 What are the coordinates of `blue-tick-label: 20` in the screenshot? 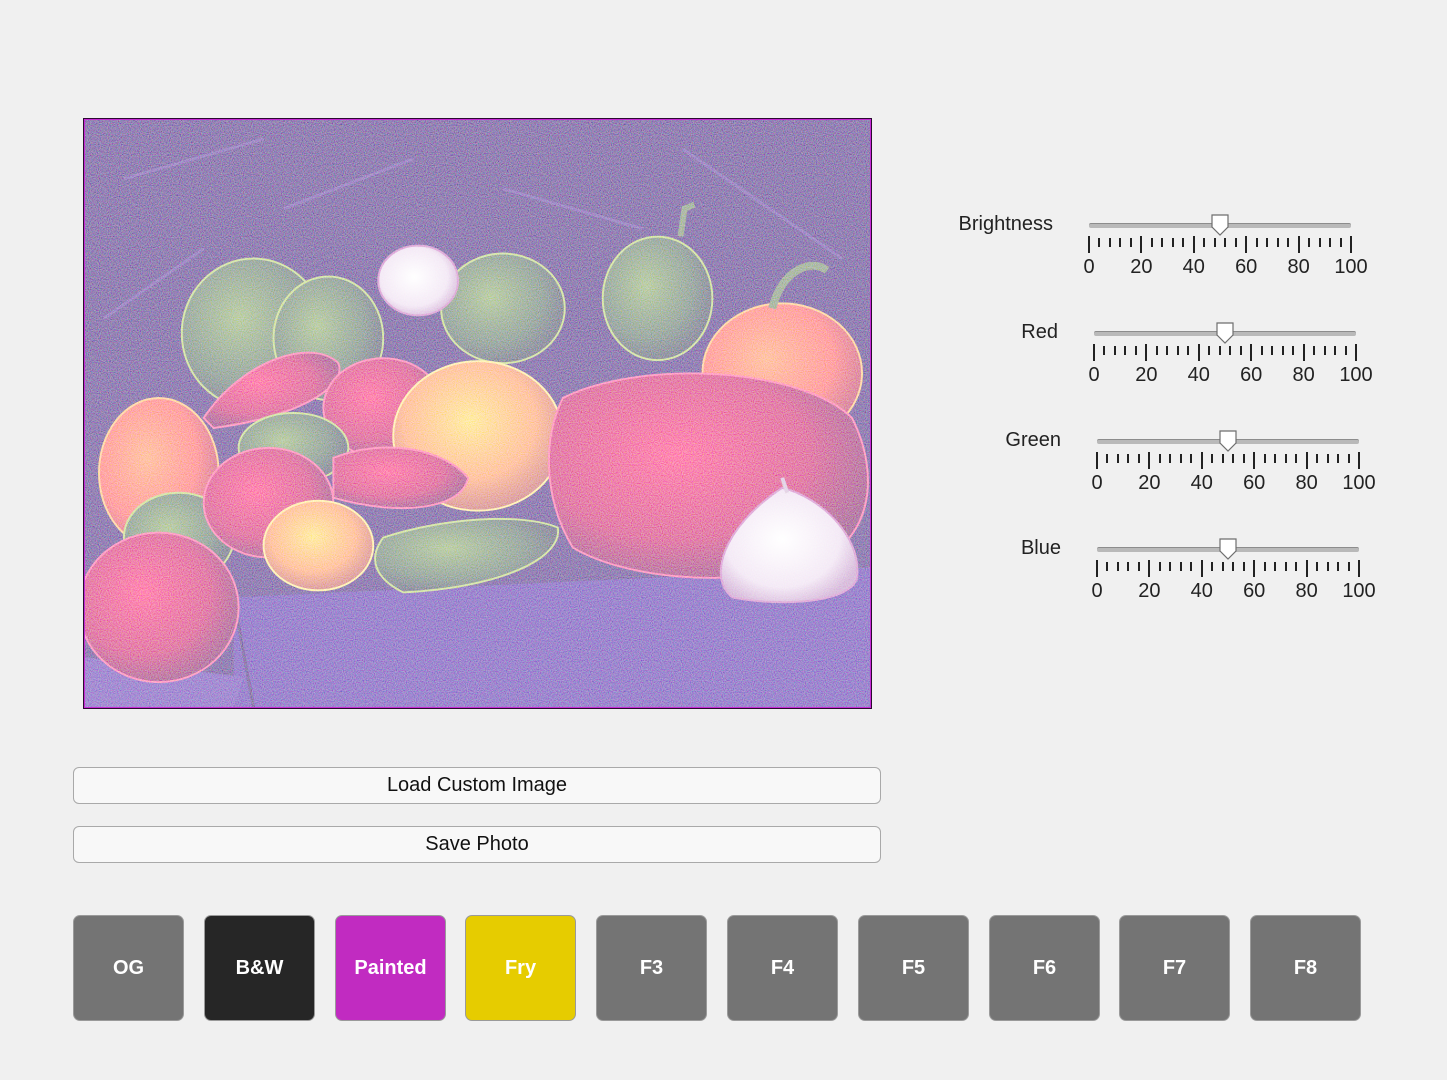 It's located at (1149, 591).